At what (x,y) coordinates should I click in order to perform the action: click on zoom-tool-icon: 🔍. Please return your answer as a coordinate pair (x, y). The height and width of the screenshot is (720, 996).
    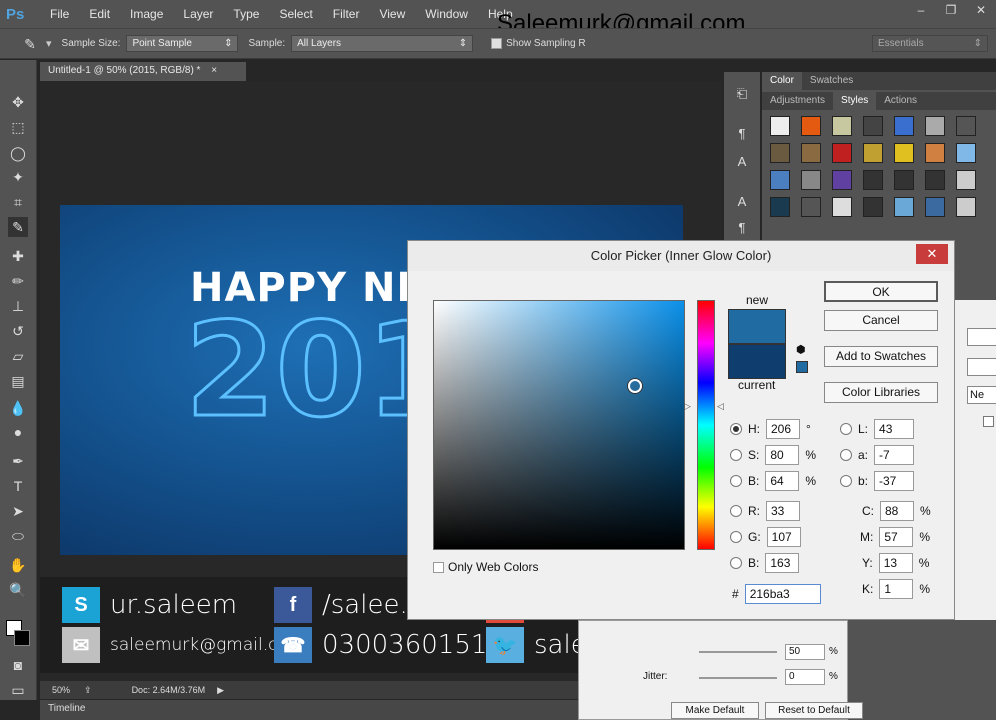
    Looking at the image, I should click on (18, 590).